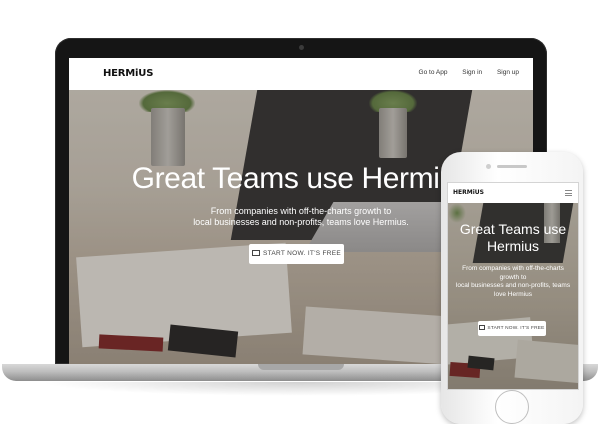 The width and height of the screenshot is (604, 424). I want to click on start-now-button: START NOW. IT'S FREE, so click(296, 254).